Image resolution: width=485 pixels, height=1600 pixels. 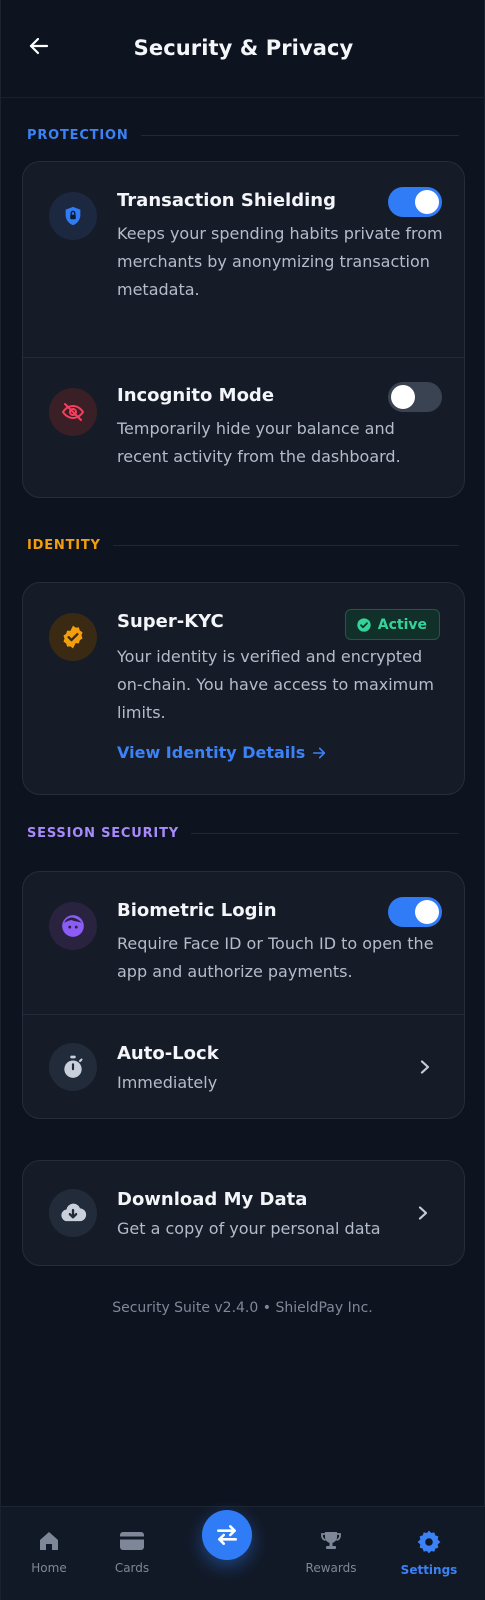 What do you see at coordinates (319, 752) in the screenshot?
I see `arrow-right-icon` at bounding box center [319, 752].